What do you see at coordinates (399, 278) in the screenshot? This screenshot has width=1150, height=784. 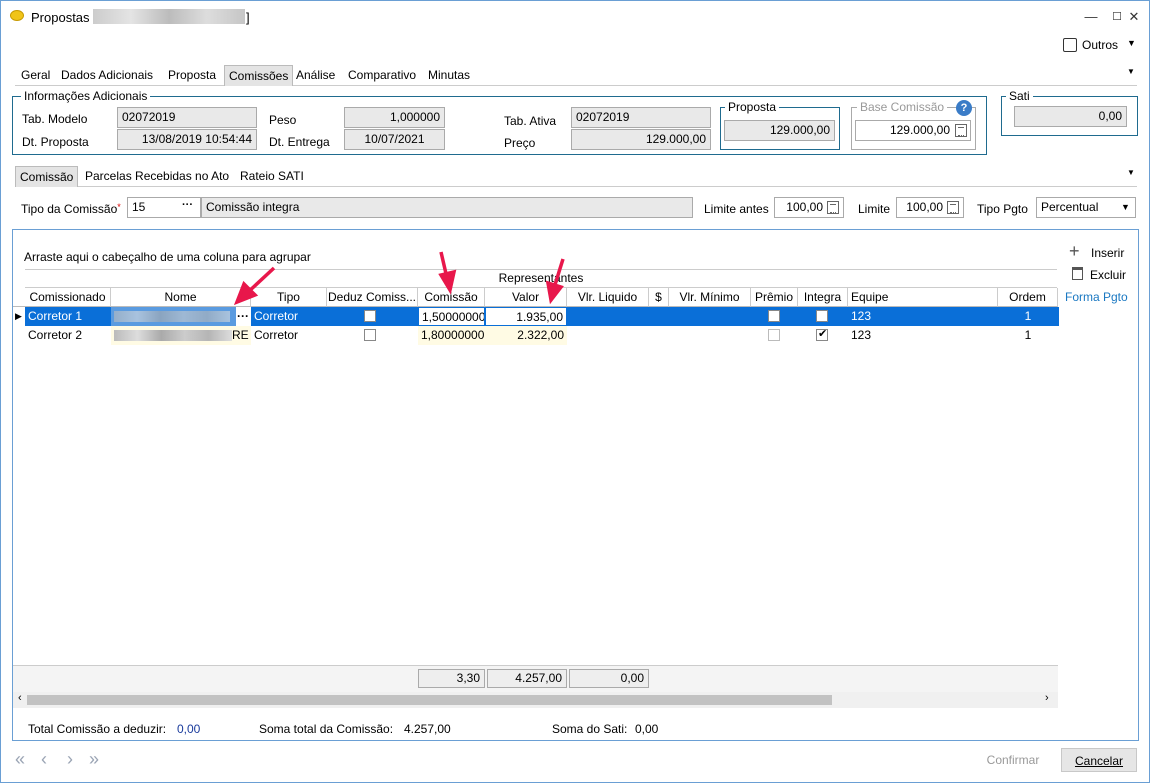 I see `annotation-arrows` at bounding box center [399, 278].